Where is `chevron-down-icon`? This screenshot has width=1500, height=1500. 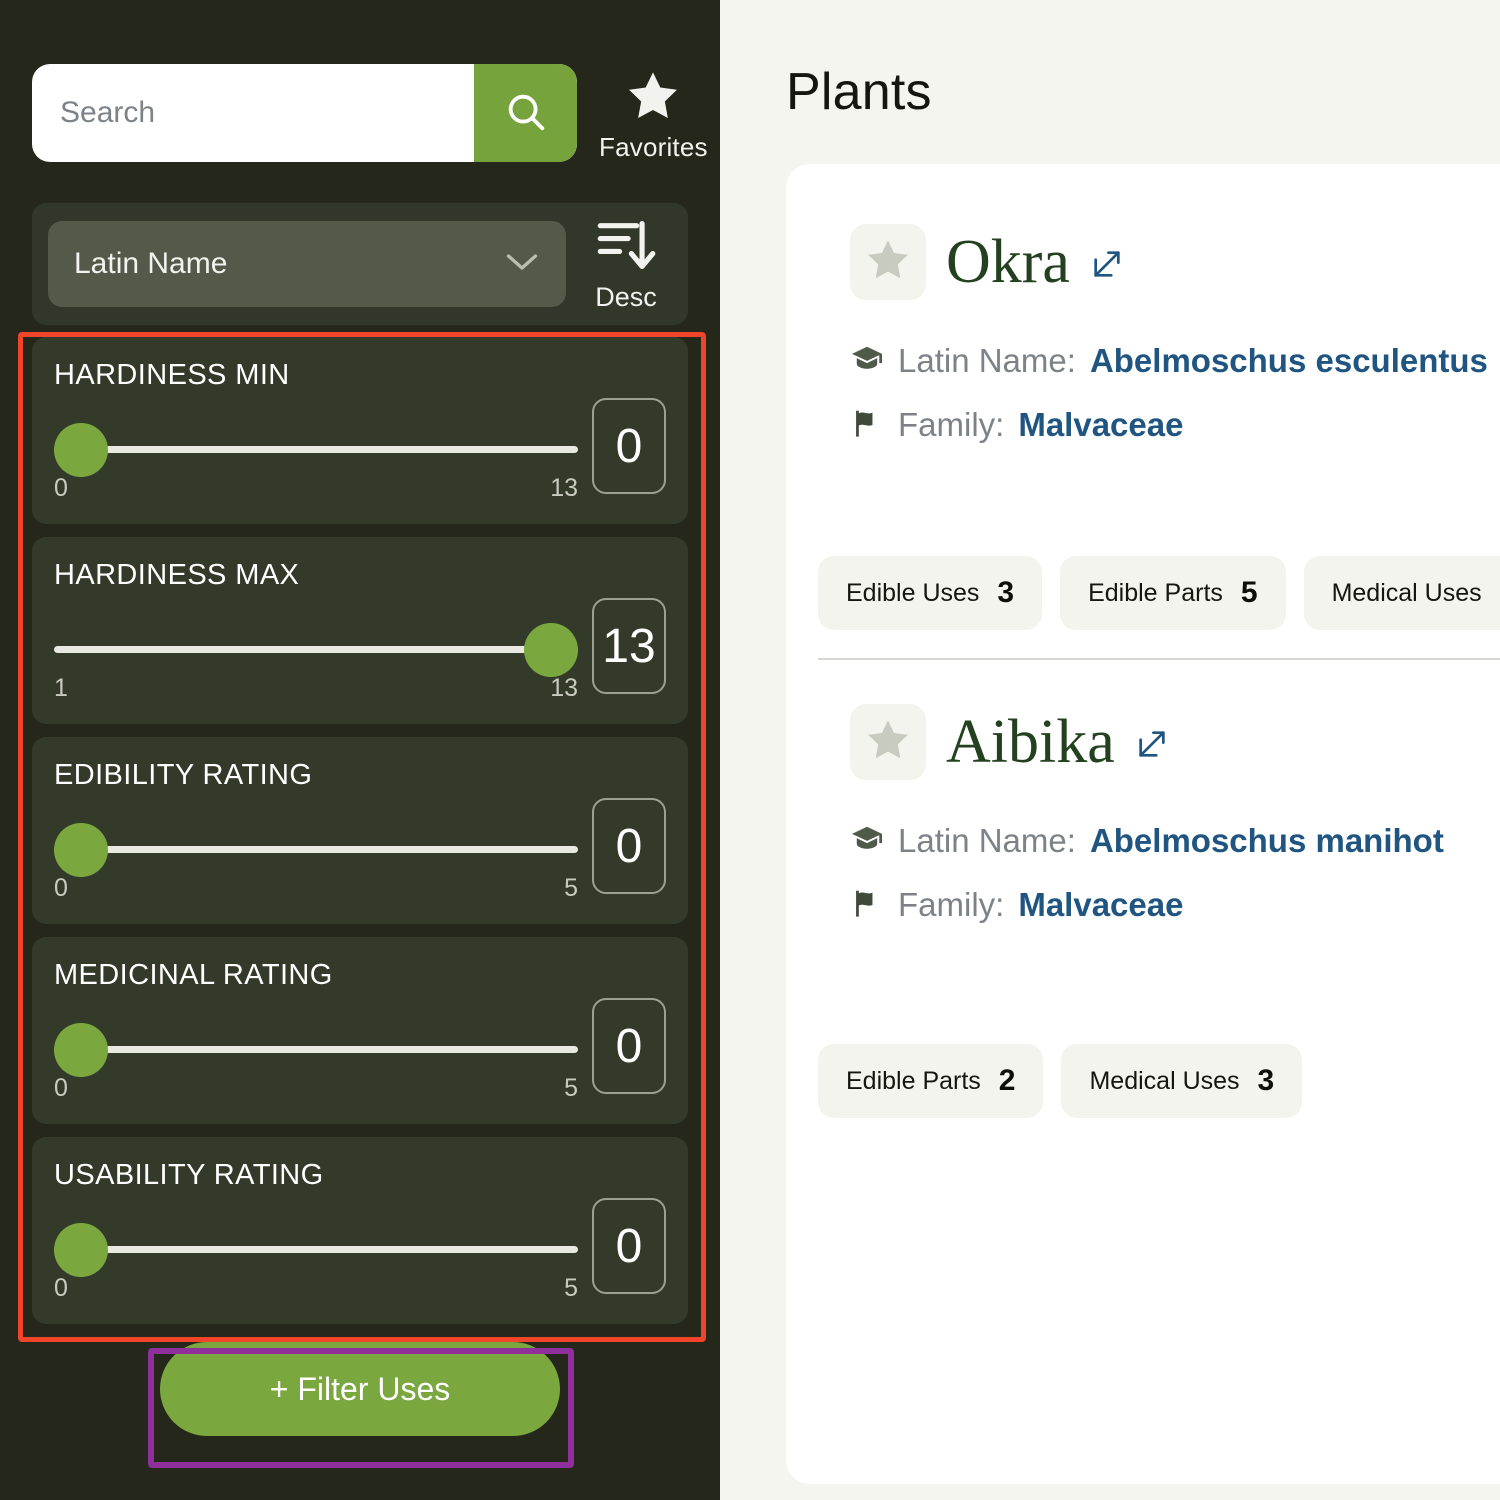
chevron-down-icon is located at coordinates (522, 264).